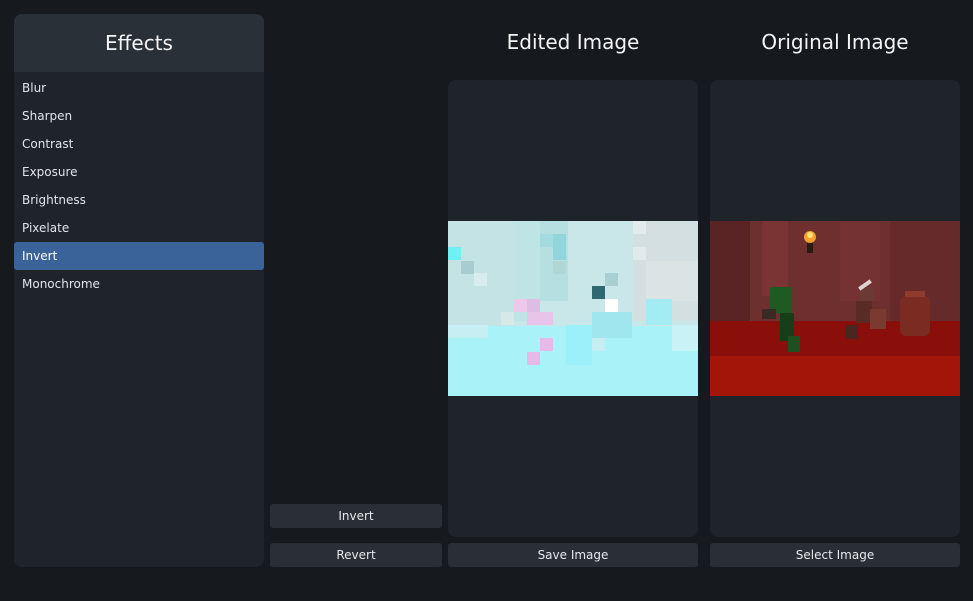  What do you see at coordinates (356, 516) in the screenshot?
I see `apply-effect-button: Invert` at bounding box center [356, 516].